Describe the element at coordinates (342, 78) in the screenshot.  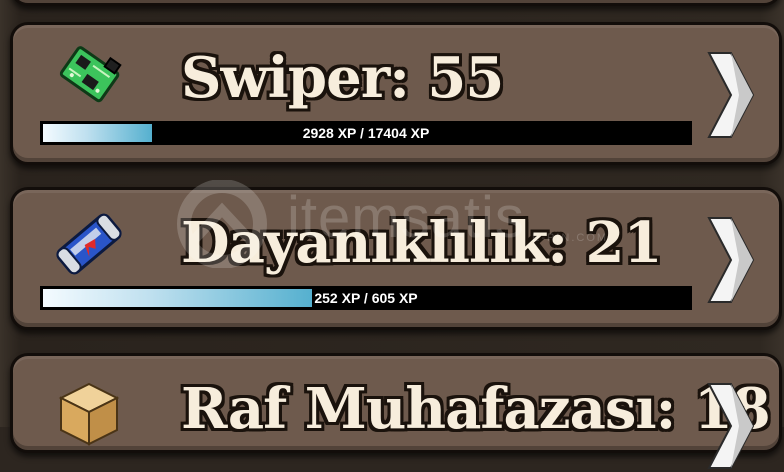
I see `upgrade-title: Swiper: 55` at that location.